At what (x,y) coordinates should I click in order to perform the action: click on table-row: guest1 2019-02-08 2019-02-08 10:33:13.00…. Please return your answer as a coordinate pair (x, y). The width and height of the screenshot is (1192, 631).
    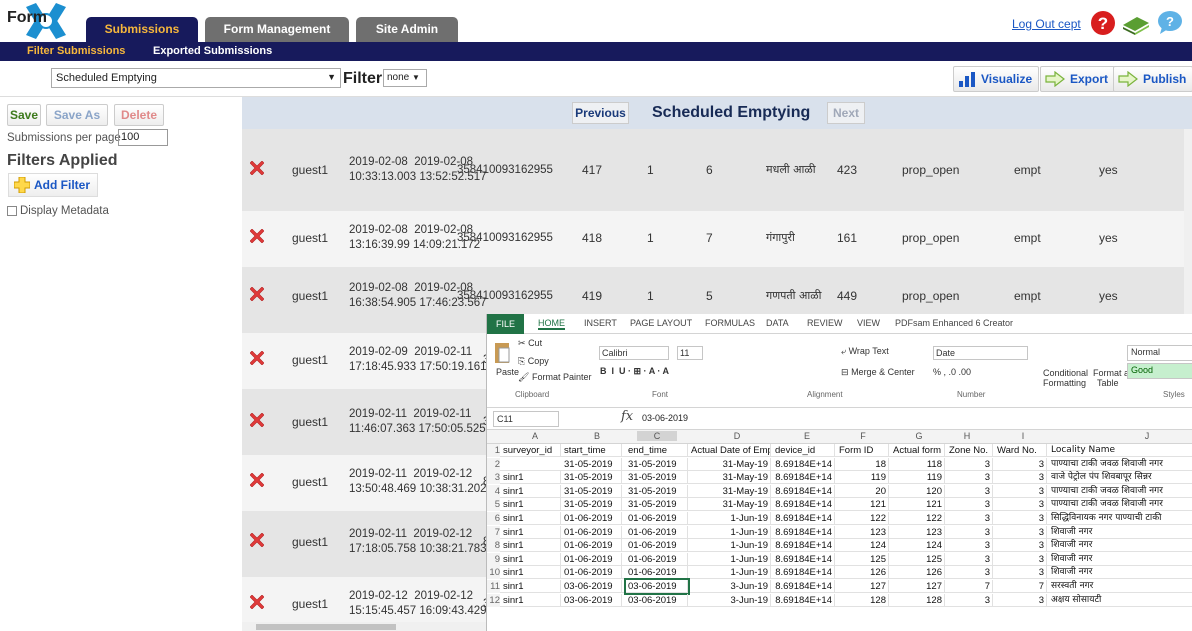
    Looking at the image, I should click on (717, 171).